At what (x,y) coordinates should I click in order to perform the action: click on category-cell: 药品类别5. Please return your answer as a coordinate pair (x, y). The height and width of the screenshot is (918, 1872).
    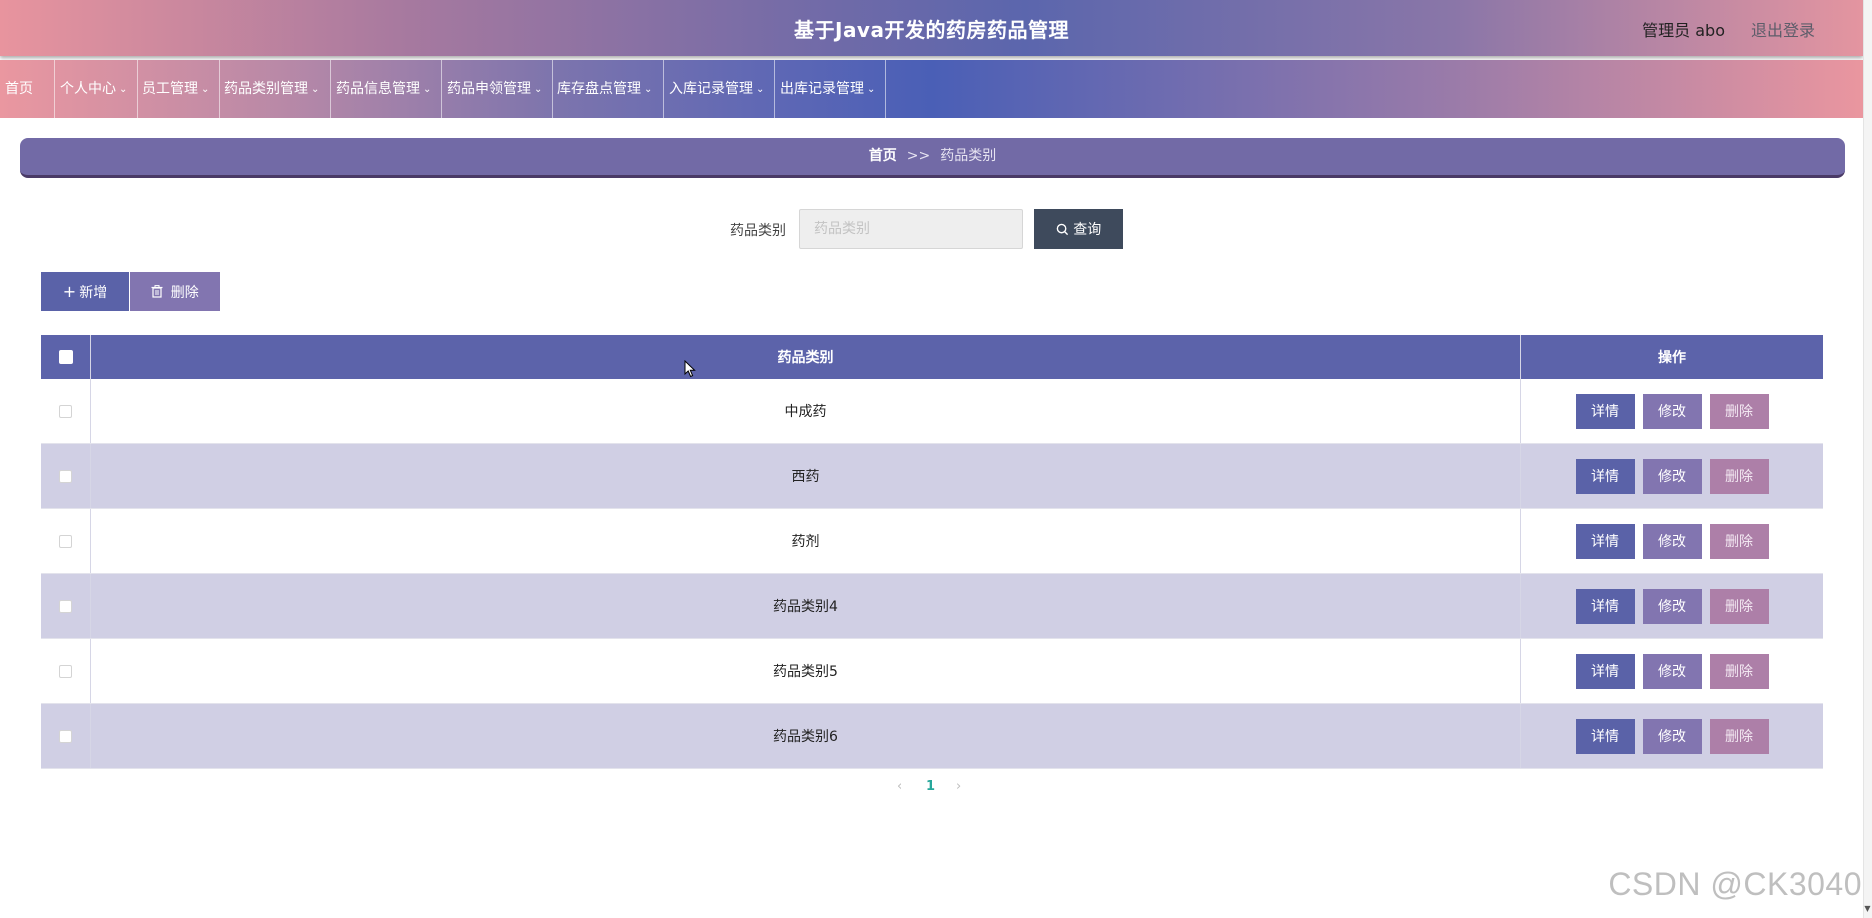
    Looking at the image, I should click on (806, 671).